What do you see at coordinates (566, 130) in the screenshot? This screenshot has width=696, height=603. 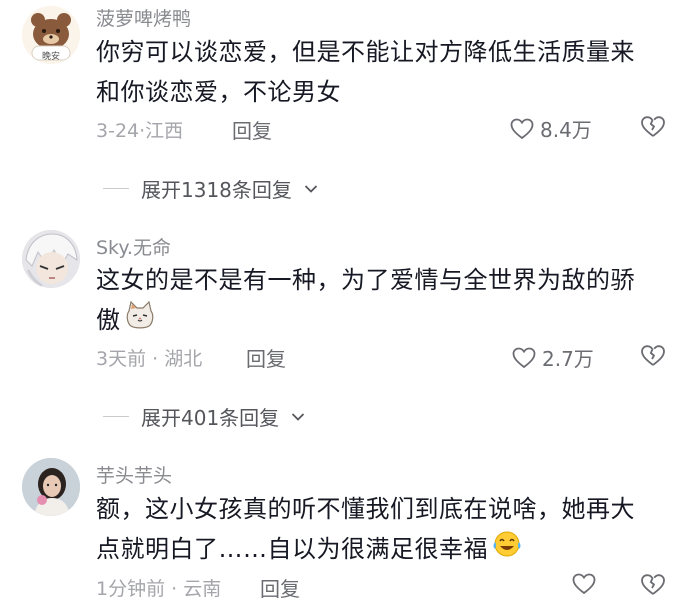 I see `like-count: 8.4万` at bounding box center [566, 130].